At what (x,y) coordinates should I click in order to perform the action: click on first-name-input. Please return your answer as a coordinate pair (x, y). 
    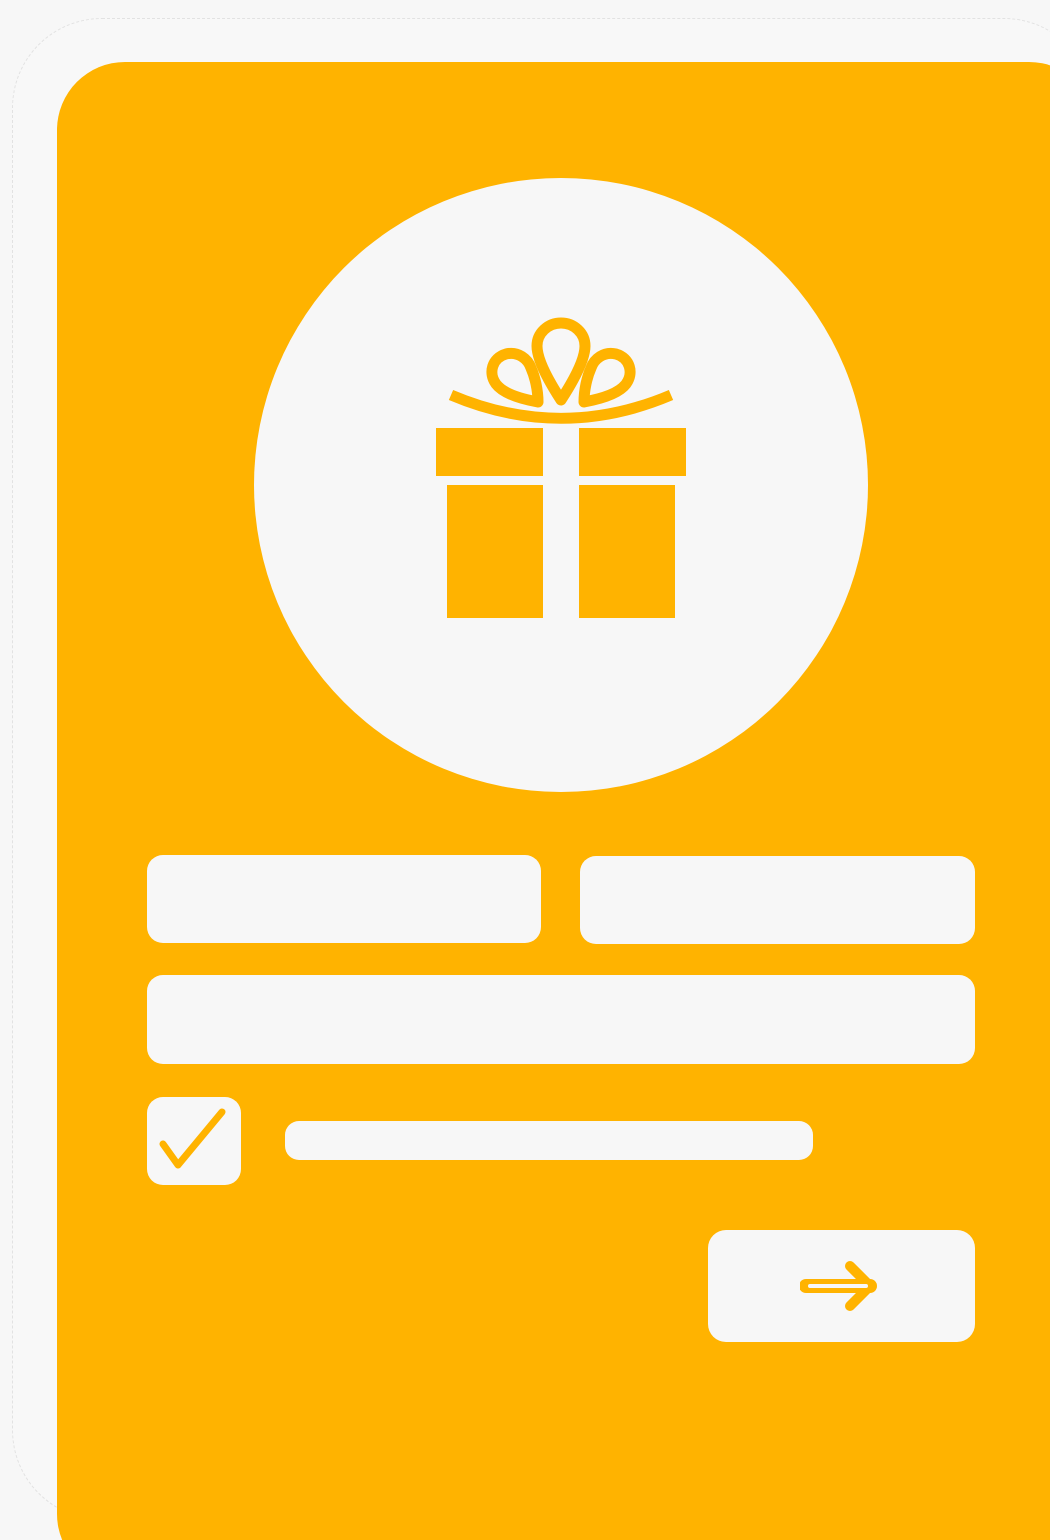
    Looking at the image, I should click on (344, 899).